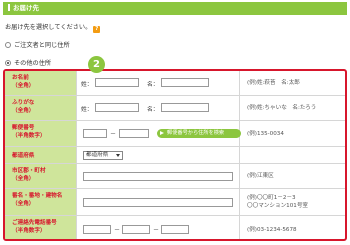 The image size is (350, 245). What do you see at coordinates (117, 107) in the screenshot?
I see `last-name-kana-input` at bounding box center [117, 107].